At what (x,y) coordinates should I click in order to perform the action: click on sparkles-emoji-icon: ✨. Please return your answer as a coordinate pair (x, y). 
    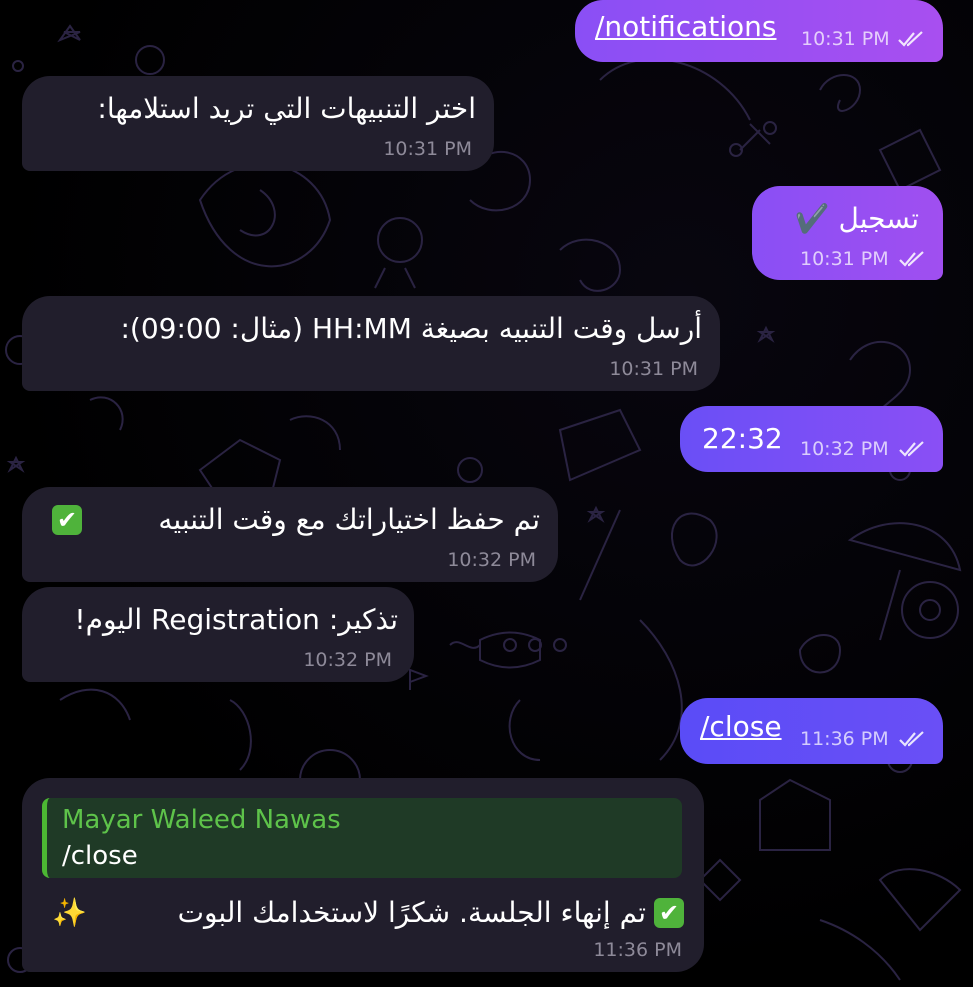
    Looking at the image, I should click on (69, 912).